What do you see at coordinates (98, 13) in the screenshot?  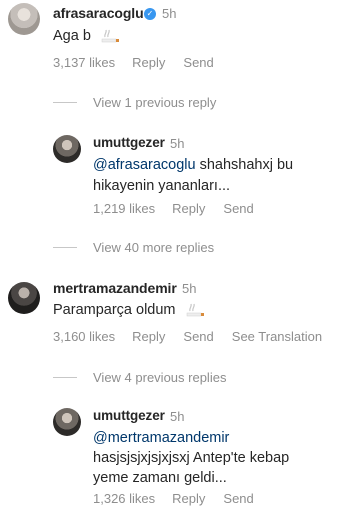 I see `comment-username: afrasaracoglu` at bounding box center [98, 13].